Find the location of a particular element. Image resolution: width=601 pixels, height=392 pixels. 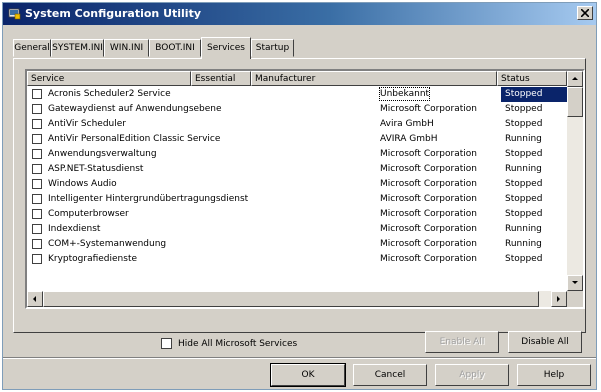

disable-all-button: Disable All is located at coordinates (545, 342).